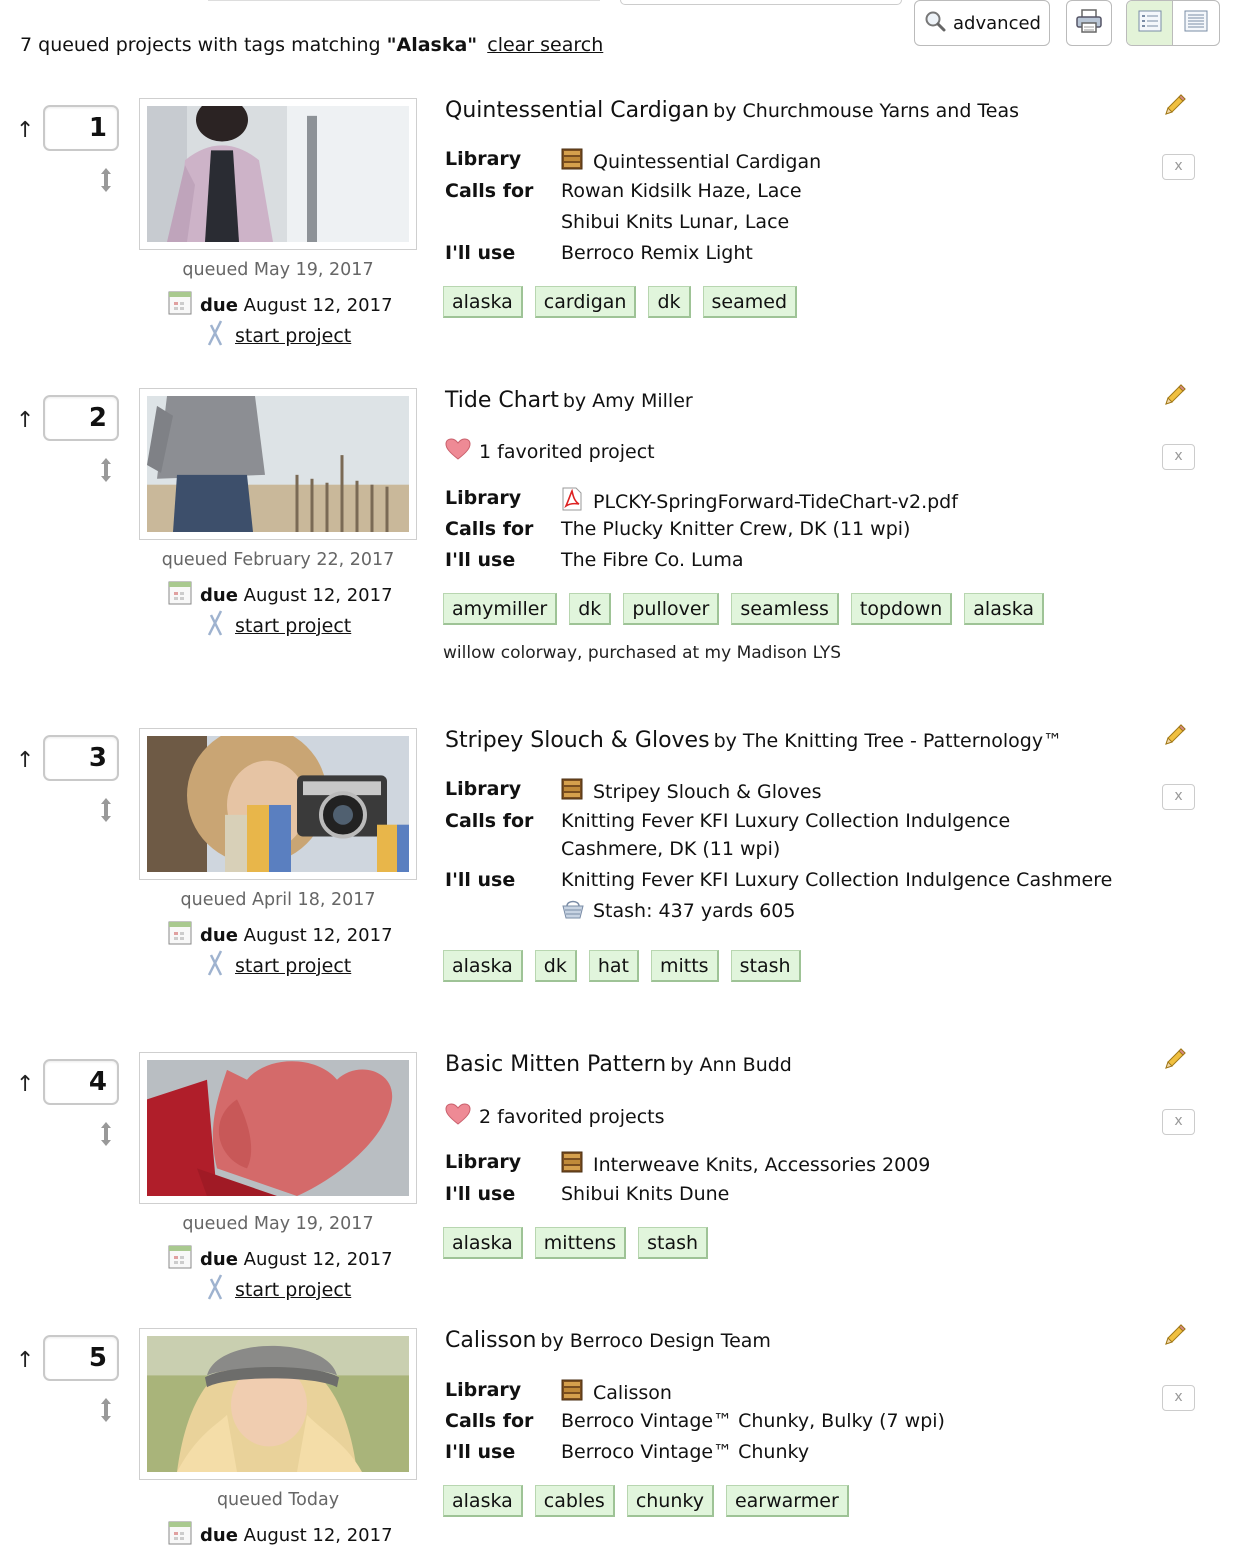 The width and height of the screenshot is (1258, 1551). I want to click on calendar-icon, so click(180, 1535).